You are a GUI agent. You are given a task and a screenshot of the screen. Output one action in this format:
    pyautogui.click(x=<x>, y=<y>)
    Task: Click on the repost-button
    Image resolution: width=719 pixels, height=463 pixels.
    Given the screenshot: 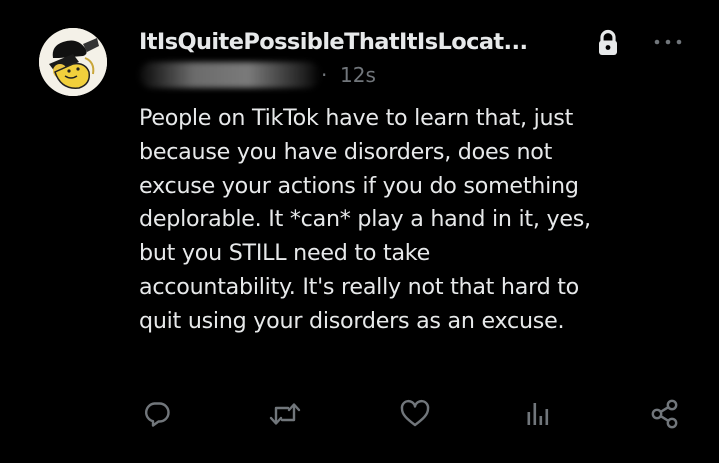 What is the action you would take?
    pyautogui.click(x=285, y=414)
    